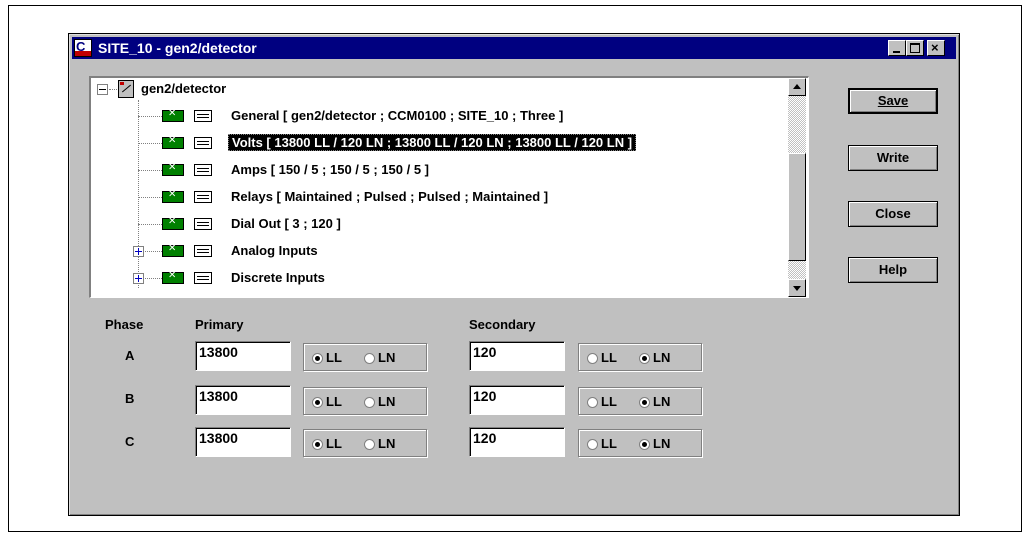 This screenshot has width=1032, height=539. What do you see at coordinates (130, 355) in the screenshot?
I see `phase-label: A` at bounding box center [130, 355].